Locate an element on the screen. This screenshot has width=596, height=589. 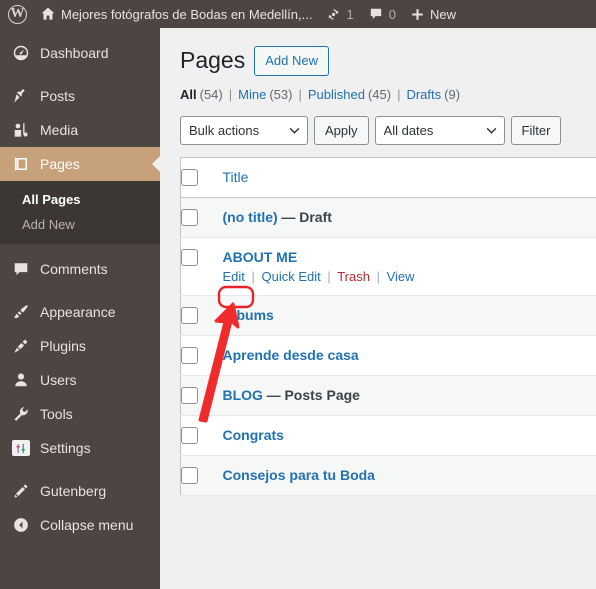
table-row: Aprende desde casa is located at coordinates (388, 355).